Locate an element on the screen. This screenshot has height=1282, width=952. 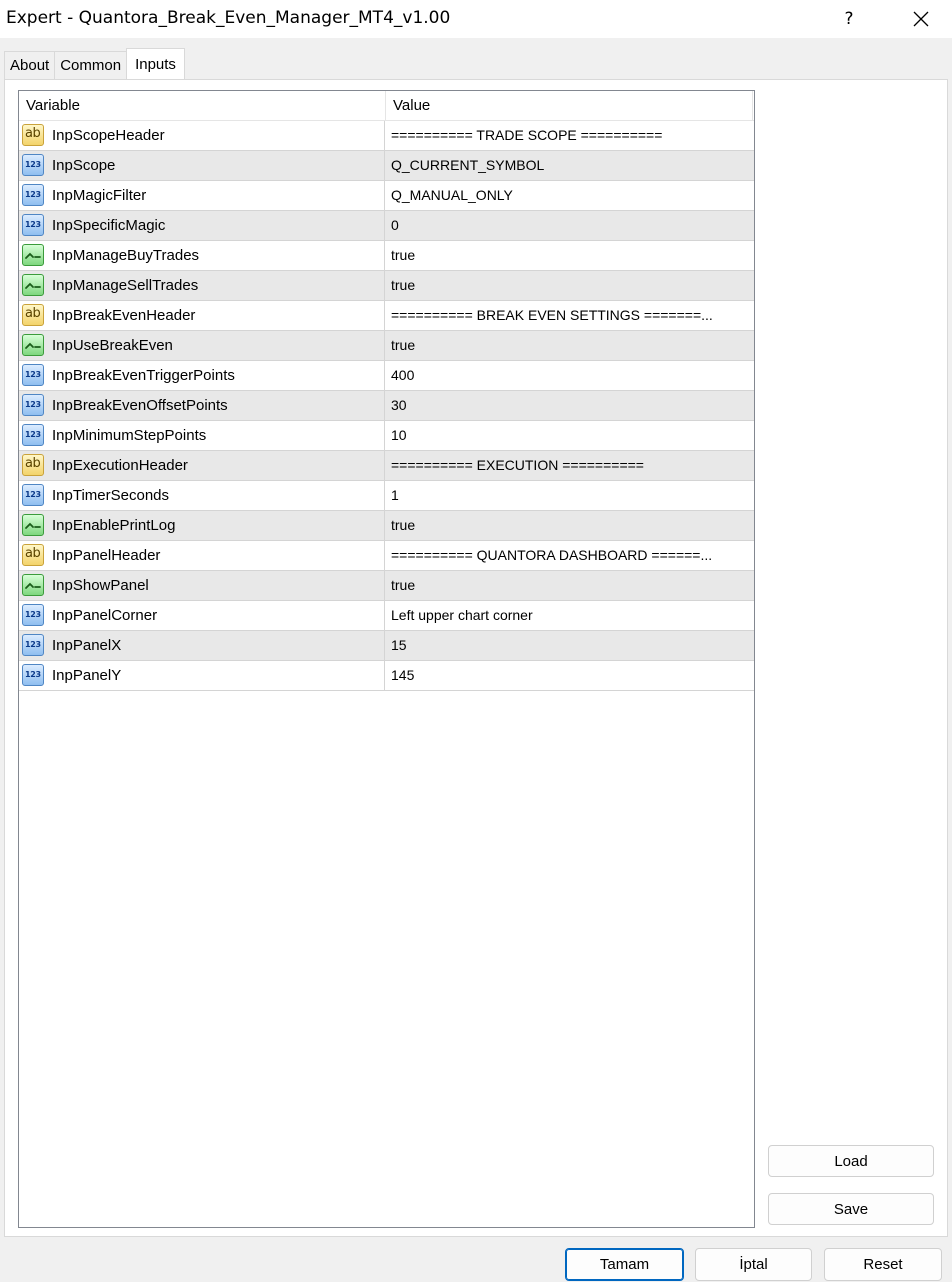
table-row: 123 InpTimerSeconds 1 is located at coordinates (386, 496).